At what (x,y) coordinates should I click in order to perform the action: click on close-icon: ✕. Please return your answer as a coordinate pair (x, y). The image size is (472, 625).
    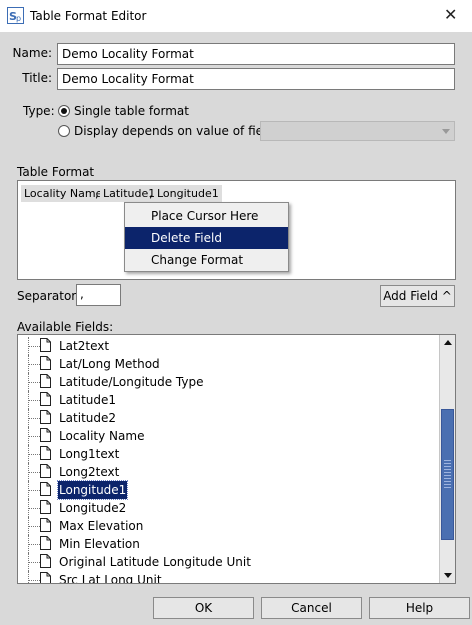
    Looking at the image, I should click on (450, 14).